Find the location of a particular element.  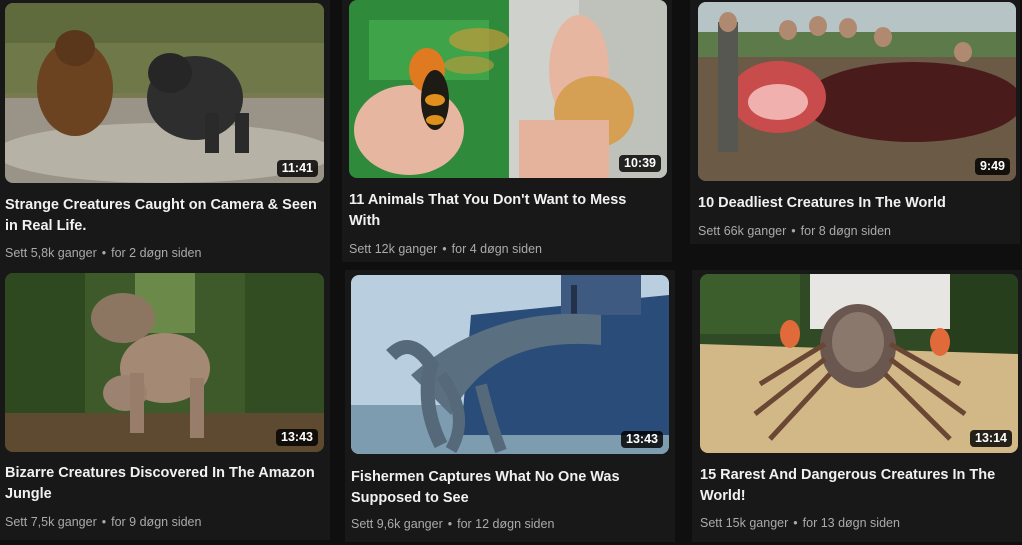

video-age: for 8 døgn siden is located at coordinates (845, 231).